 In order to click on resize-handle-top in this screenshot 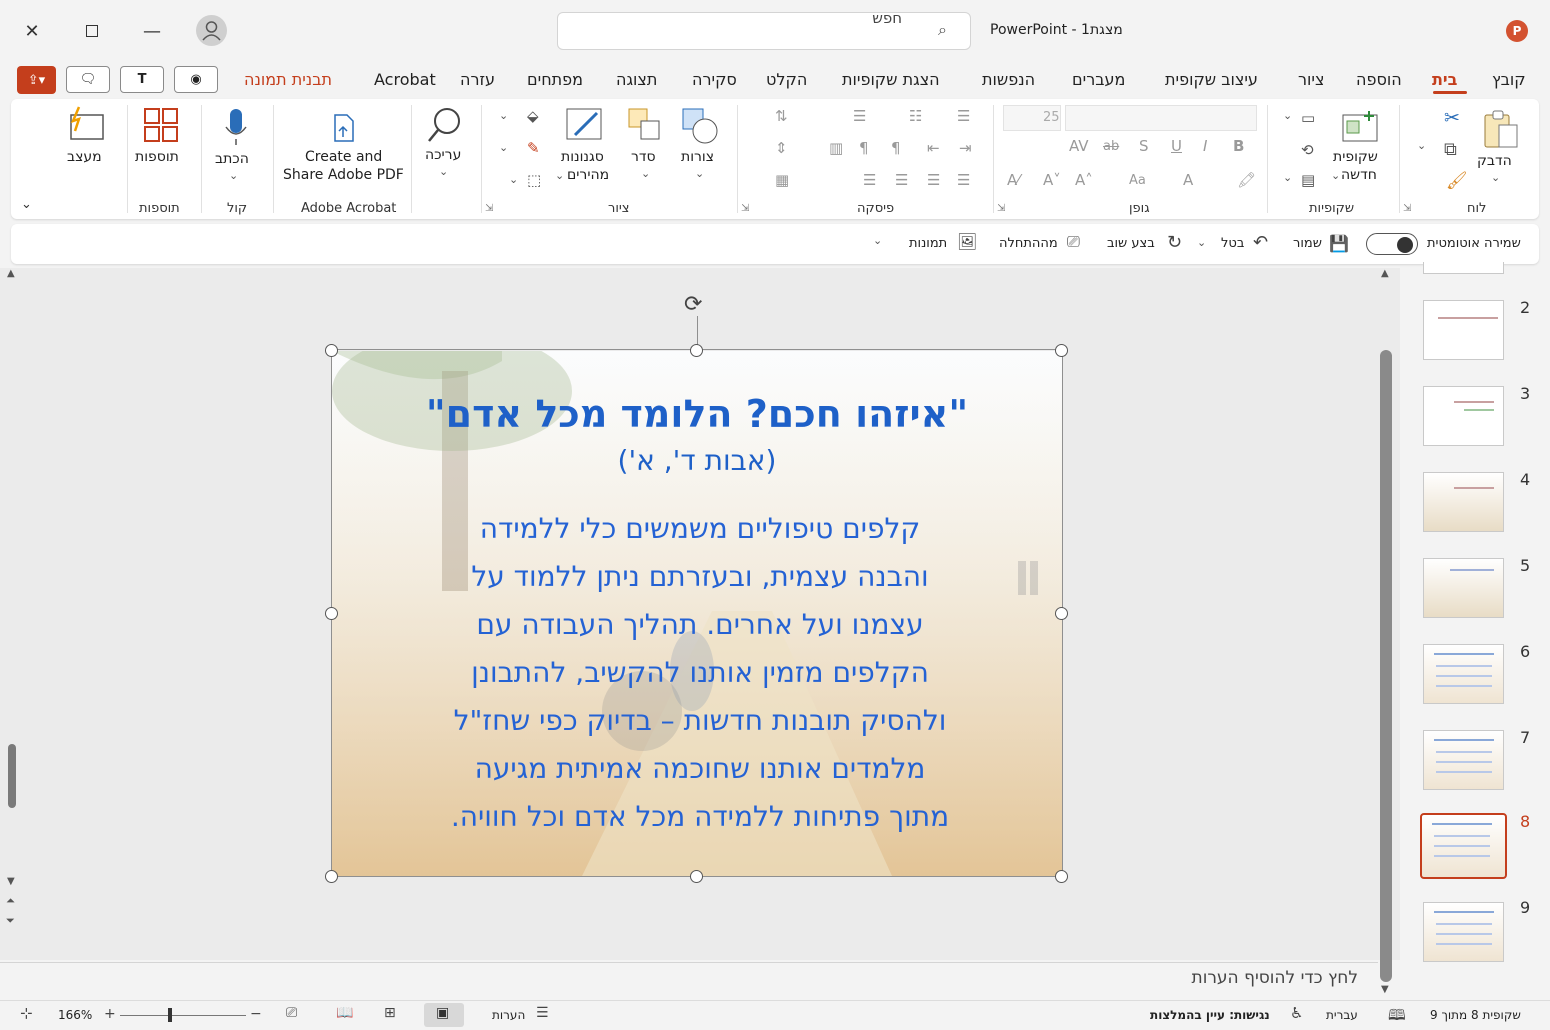, I will do `click(696, 350)`.